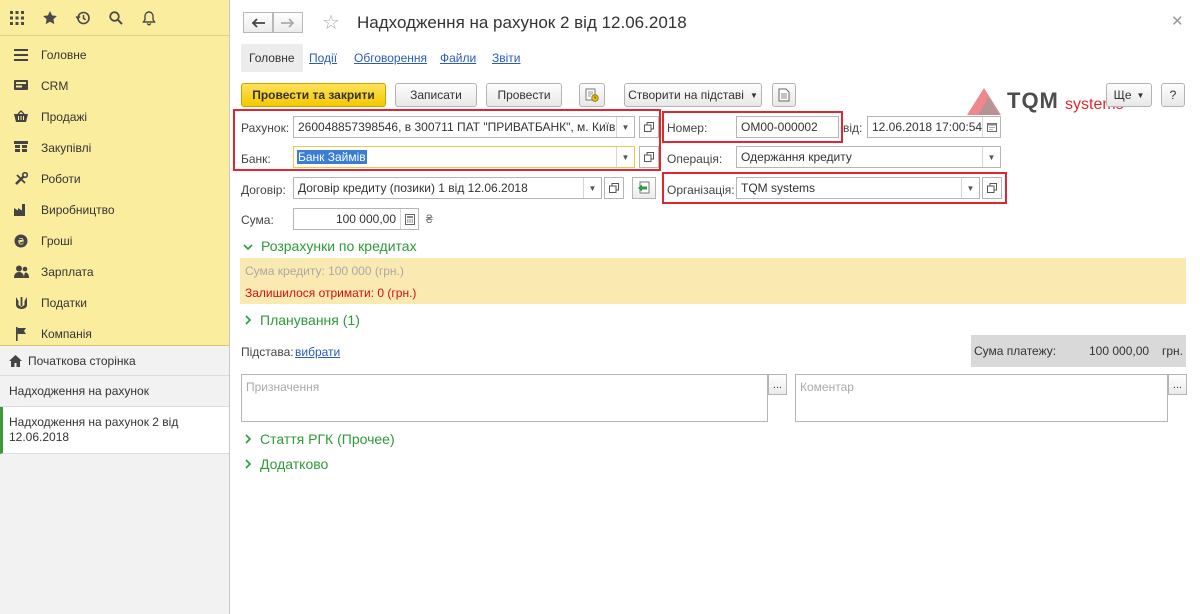 This screenshot has height=614, width=1200. I want to click on choose-basis-link: вибрати, so click(317, 352).